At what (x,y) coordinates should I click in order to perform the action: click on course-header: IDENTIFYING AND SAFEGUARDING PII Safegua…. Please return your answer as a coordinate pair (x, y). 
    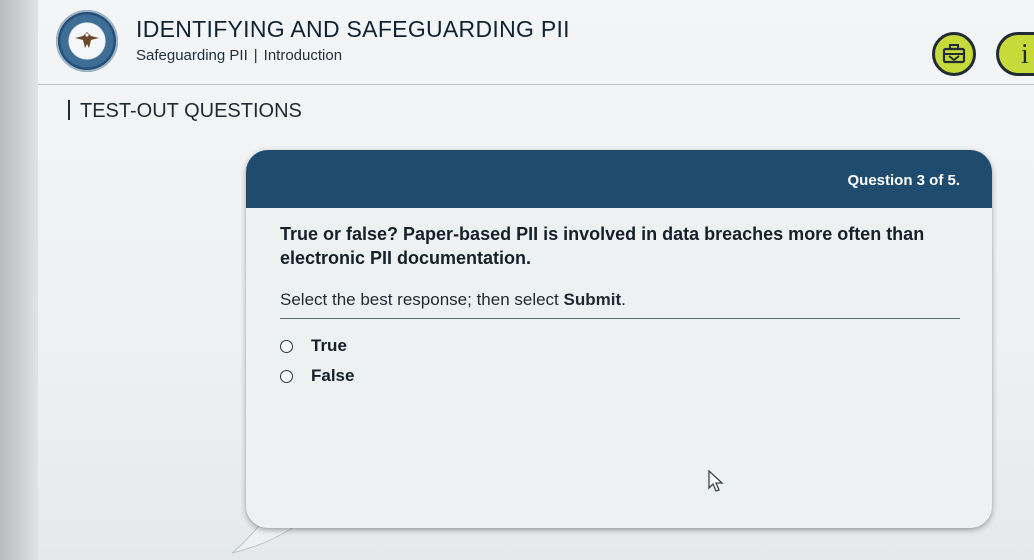
    Looking at the image, I should click on (536, 44).